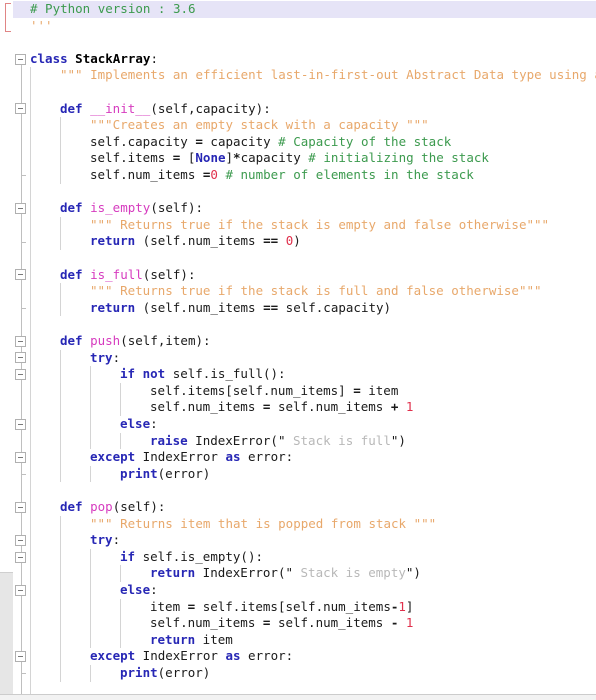  I want to click on code-line: class StackArray:, so click(94, 59).